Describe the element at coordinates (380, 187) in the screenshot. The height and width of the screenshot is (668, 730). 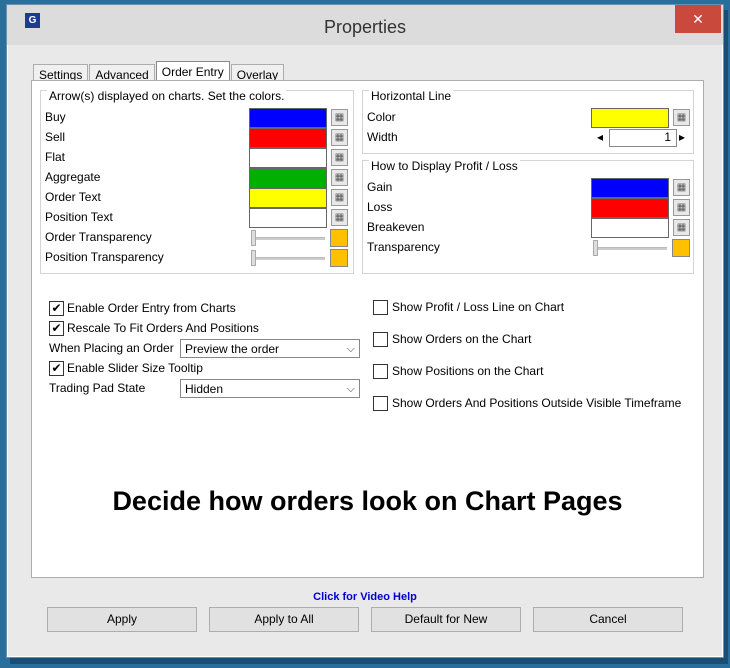
I see `gain-label: Gain` at that location.